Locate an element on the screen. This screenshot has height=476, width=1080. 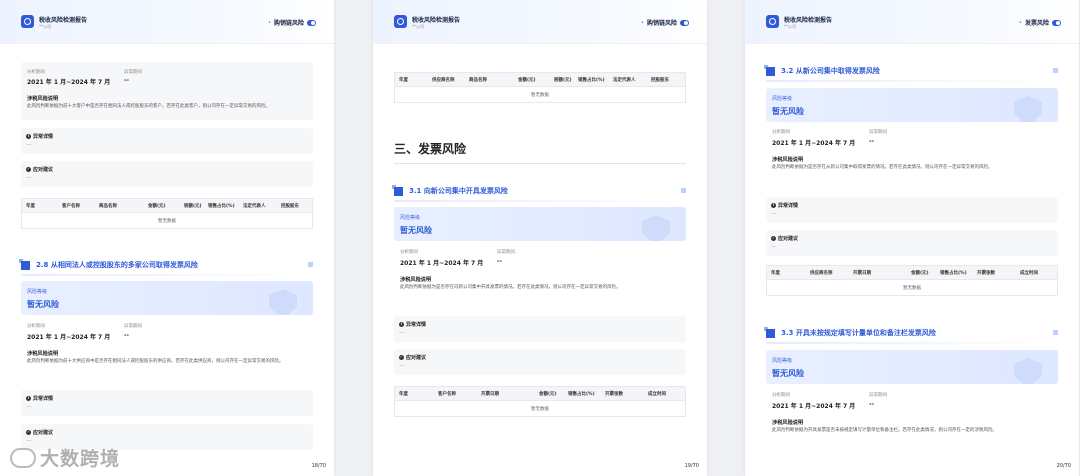
watermark-text: 大数跨境 is located at coordinates (80, 459).